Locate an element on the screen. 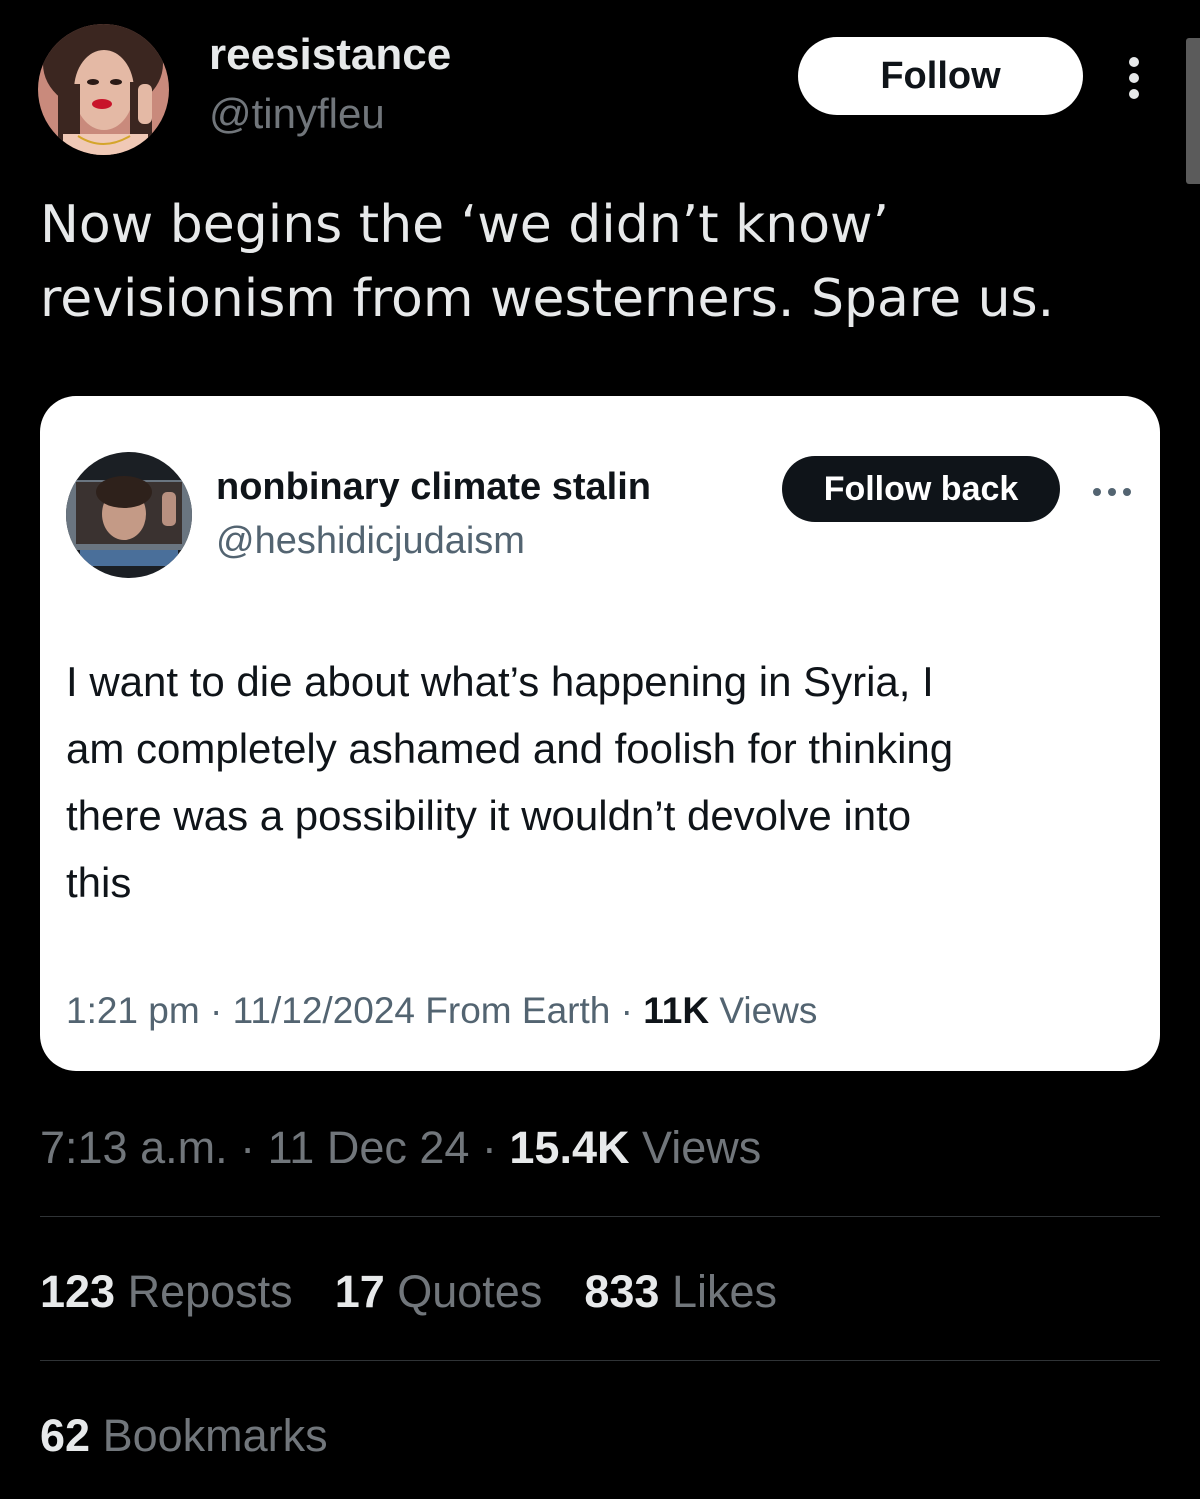 This screenshot has height=1499, width=1200. tweet-date: 11 Dec 24 is located at coordinates (369, 1147).